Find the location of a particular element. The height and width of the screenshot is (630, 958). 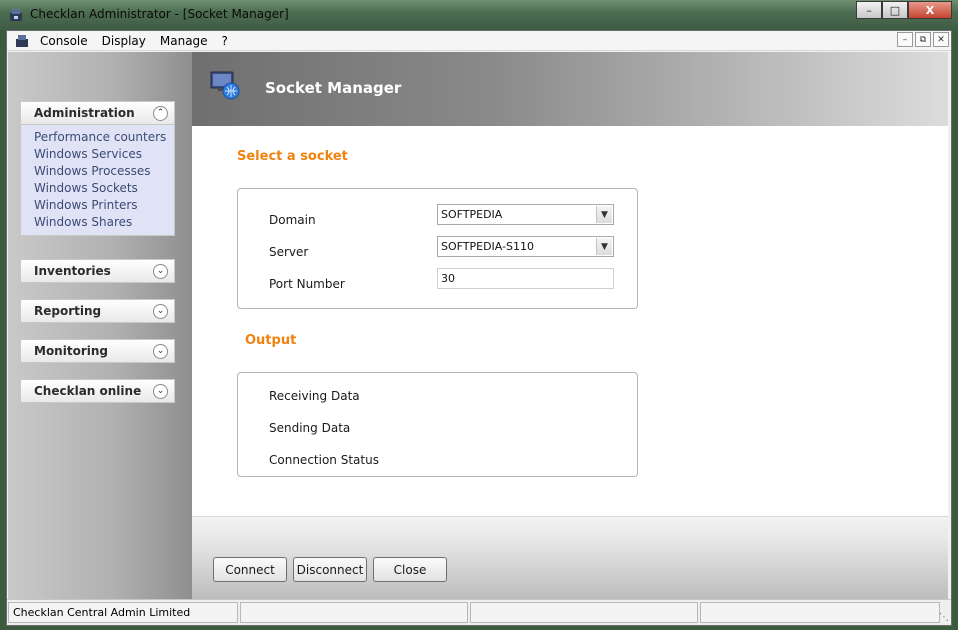

panel-inventories: Inventories ⌄ is located at coordinates (97, 271).